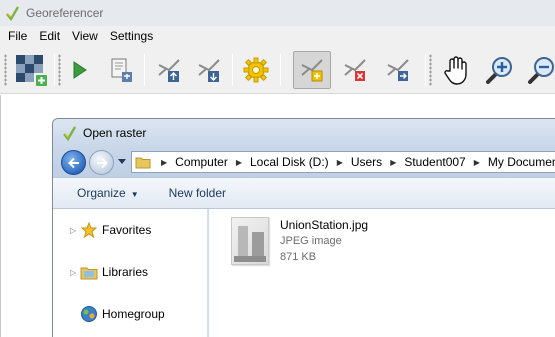 The width and height of the screenshot is (555, 337). I want to click on arrow-left-icon, so click(73, 162).